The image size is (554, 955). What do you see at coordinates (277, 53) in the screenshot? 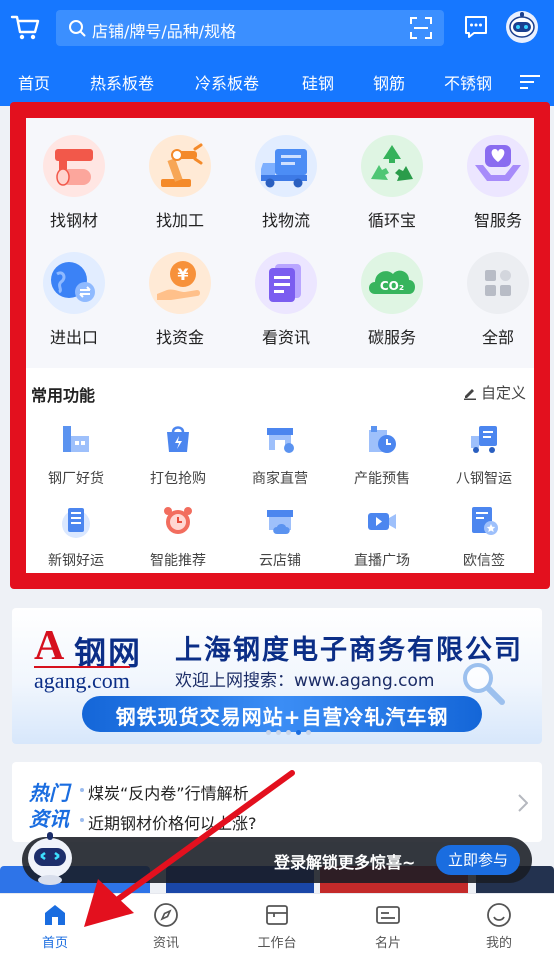
I see `app-header: 店铺/牌号/品种/规格 首页 热系板卷 冷系板卷 硅钢 钢筋 不锈钢` at bounding box center [277, 53].